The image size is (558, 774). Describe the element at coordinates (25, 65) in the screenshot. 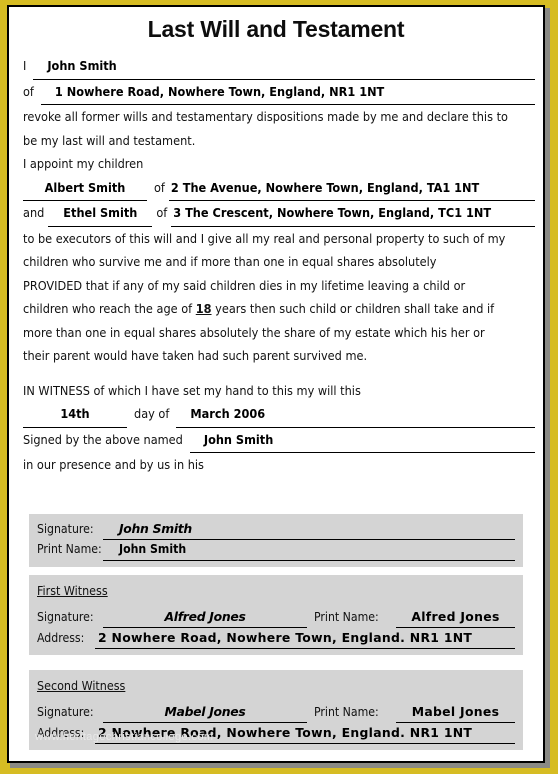

I see `testator-i-label: I` at that location.